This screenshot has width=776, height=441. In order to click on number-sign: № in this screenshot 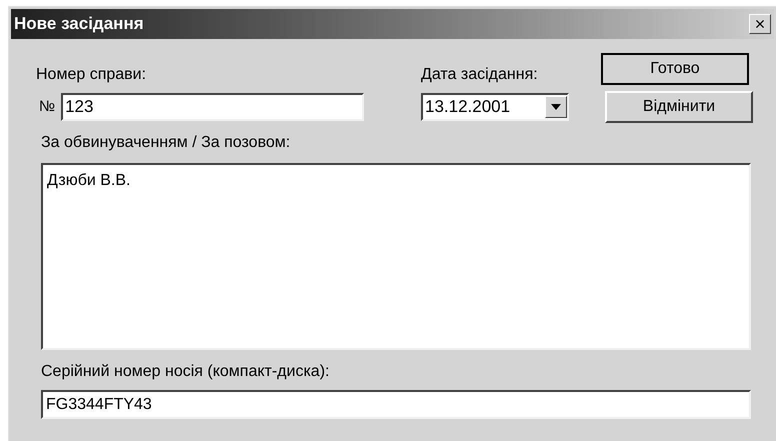, I will do `click(47, 106)`.